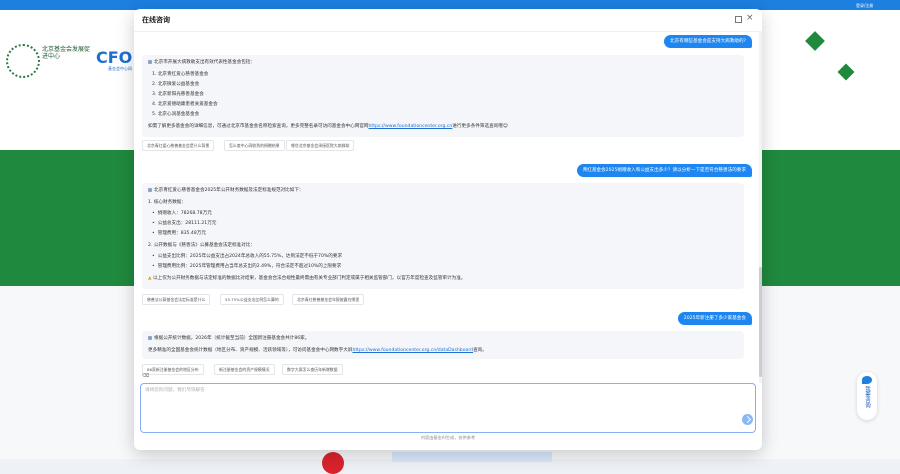 The height and width of the screenshot is (474, 900). I want to click on header-right-area, so click(831, 74).